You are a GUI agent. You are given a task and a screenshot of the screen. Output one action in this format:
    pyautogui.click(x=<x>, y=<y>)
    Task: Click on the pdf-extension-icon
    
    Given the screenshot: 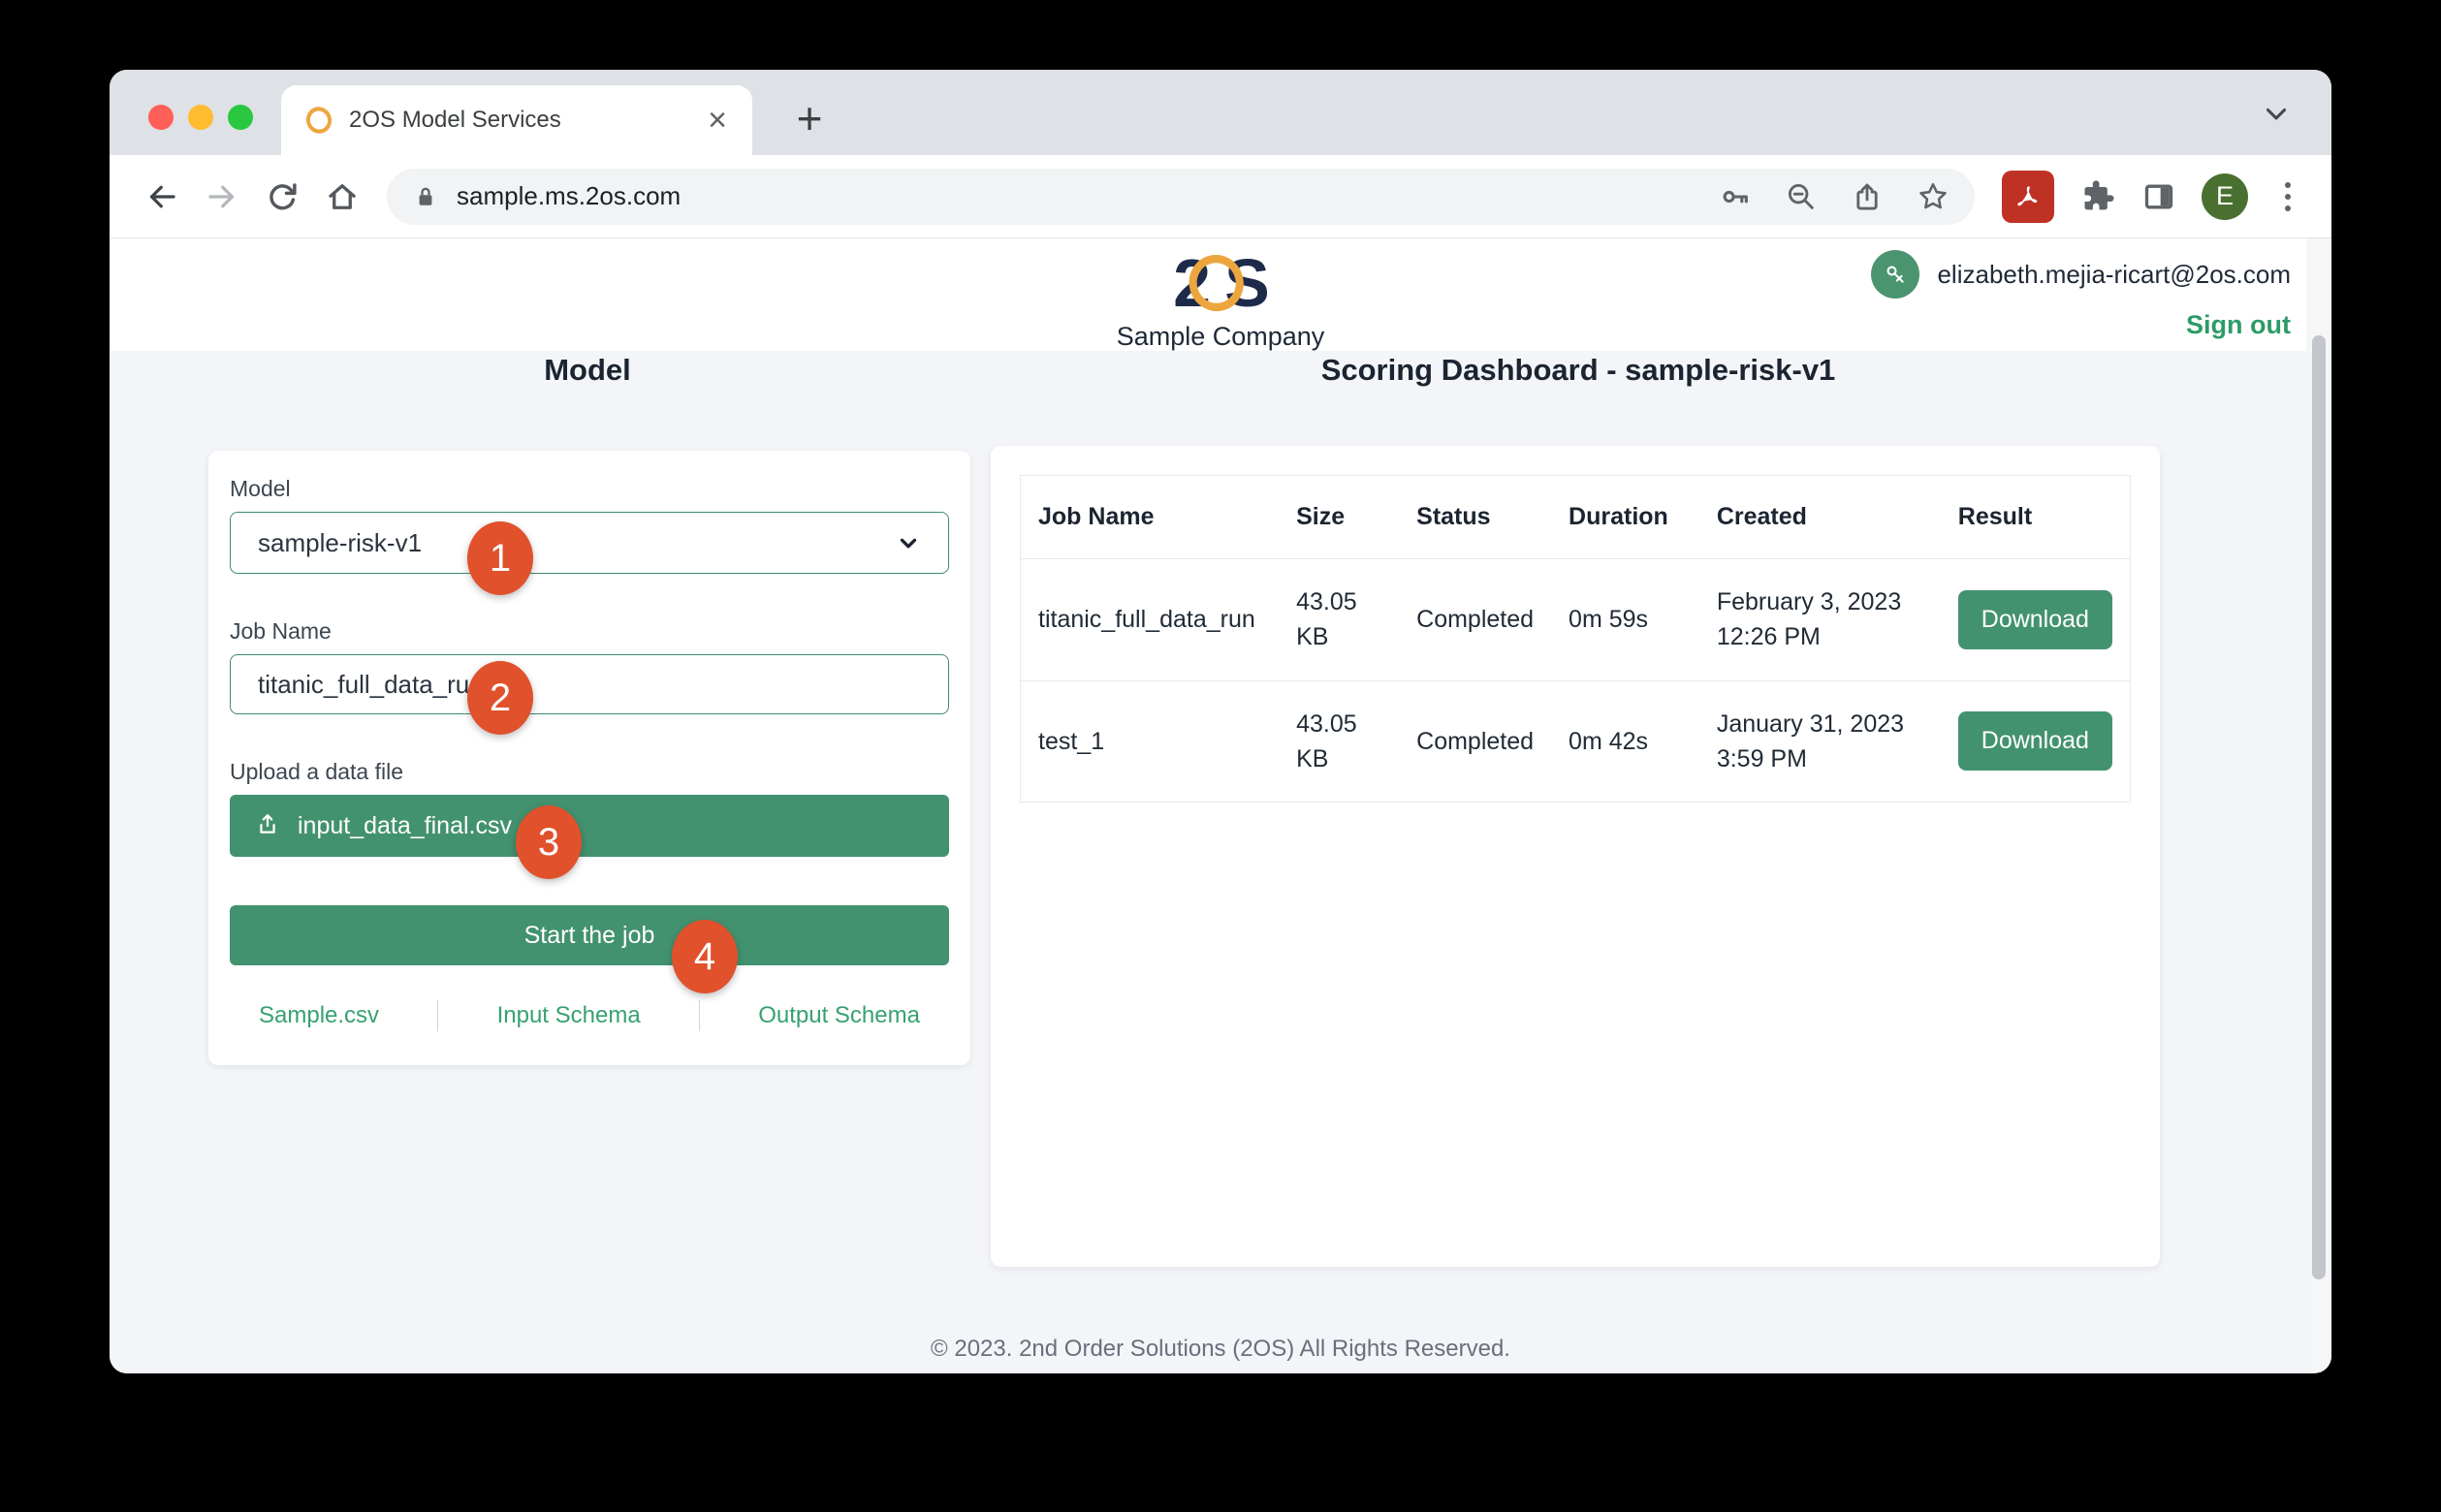 What is the action you would take?
    pyautogui.click(x=2028, y=197)
    